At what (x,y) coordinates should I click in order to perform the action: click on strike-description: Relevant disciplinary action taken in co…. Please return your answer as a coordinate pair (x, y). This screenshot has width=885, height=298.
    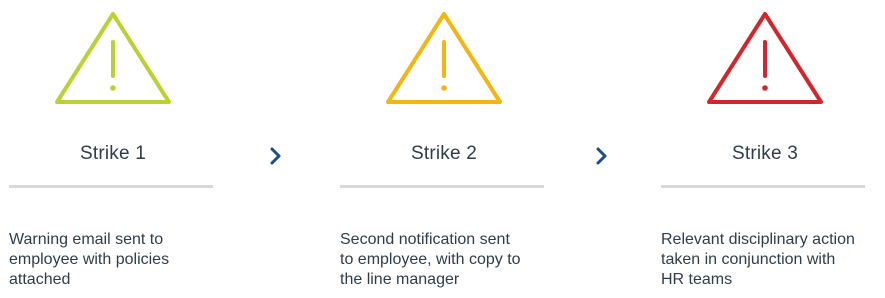
    Looking at the image, I should click on (758, 259).